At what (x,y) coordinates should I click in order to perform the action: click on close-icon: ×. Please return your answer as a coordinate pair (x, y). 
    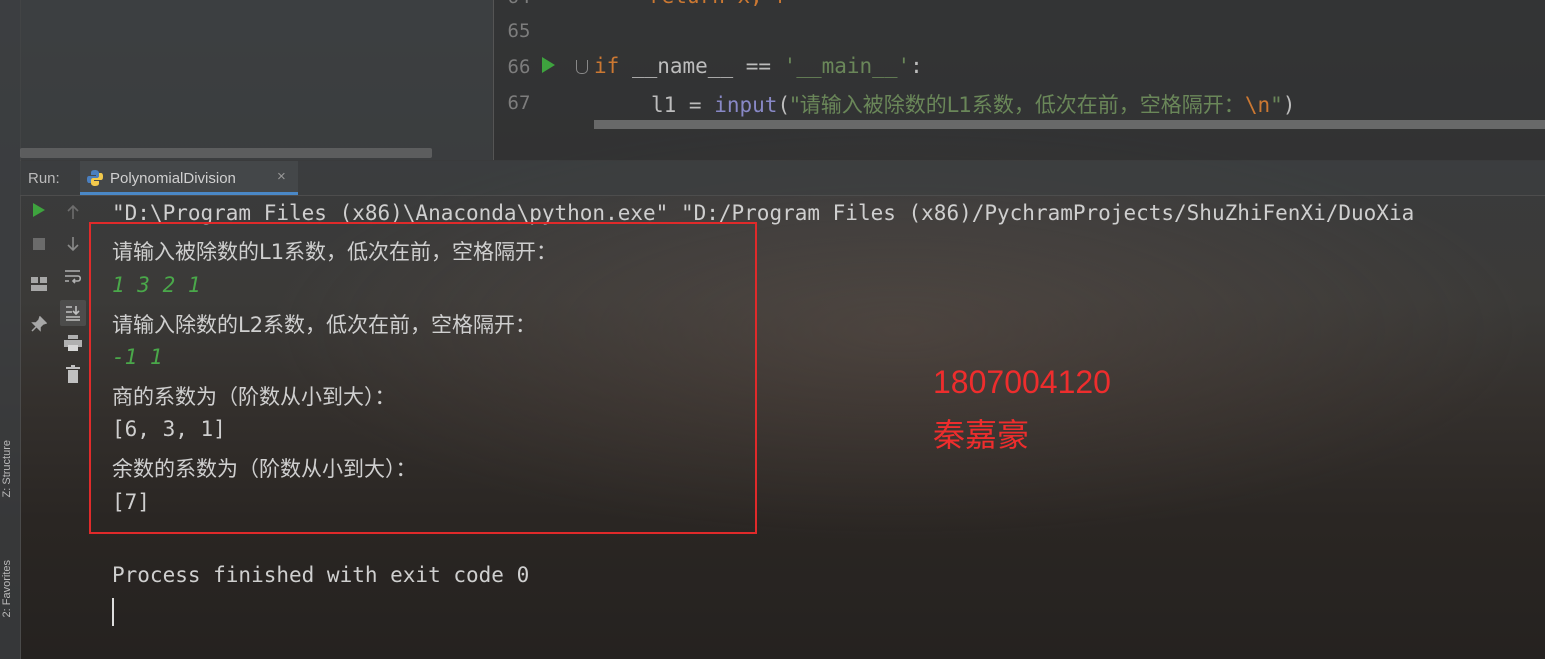
    Looking at the image, I should click on (281, 176).